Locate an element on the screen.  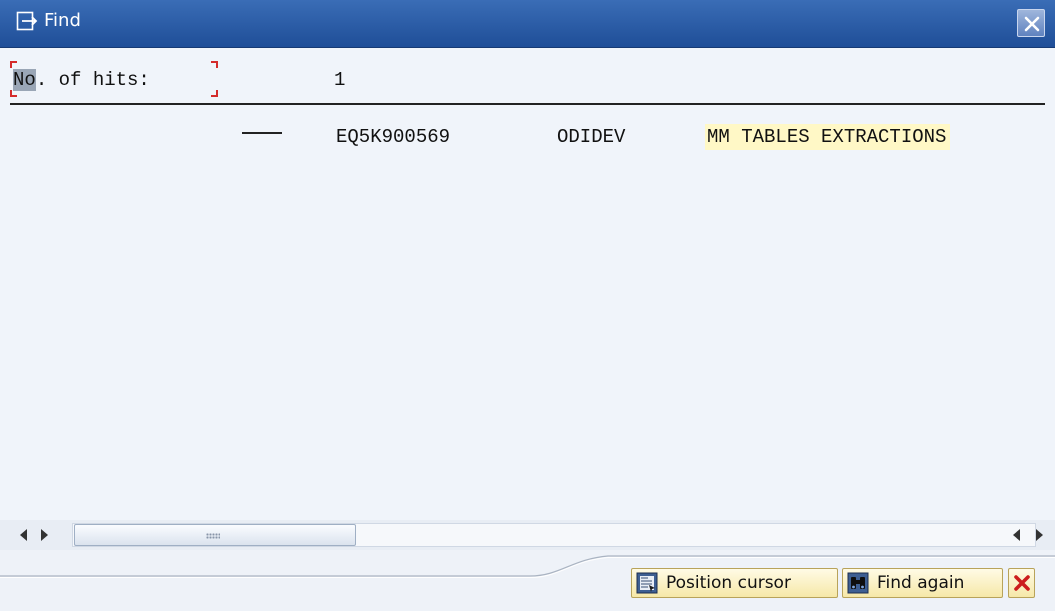
position-cursor-button: Position cursor is located at coordinates (734, 583).